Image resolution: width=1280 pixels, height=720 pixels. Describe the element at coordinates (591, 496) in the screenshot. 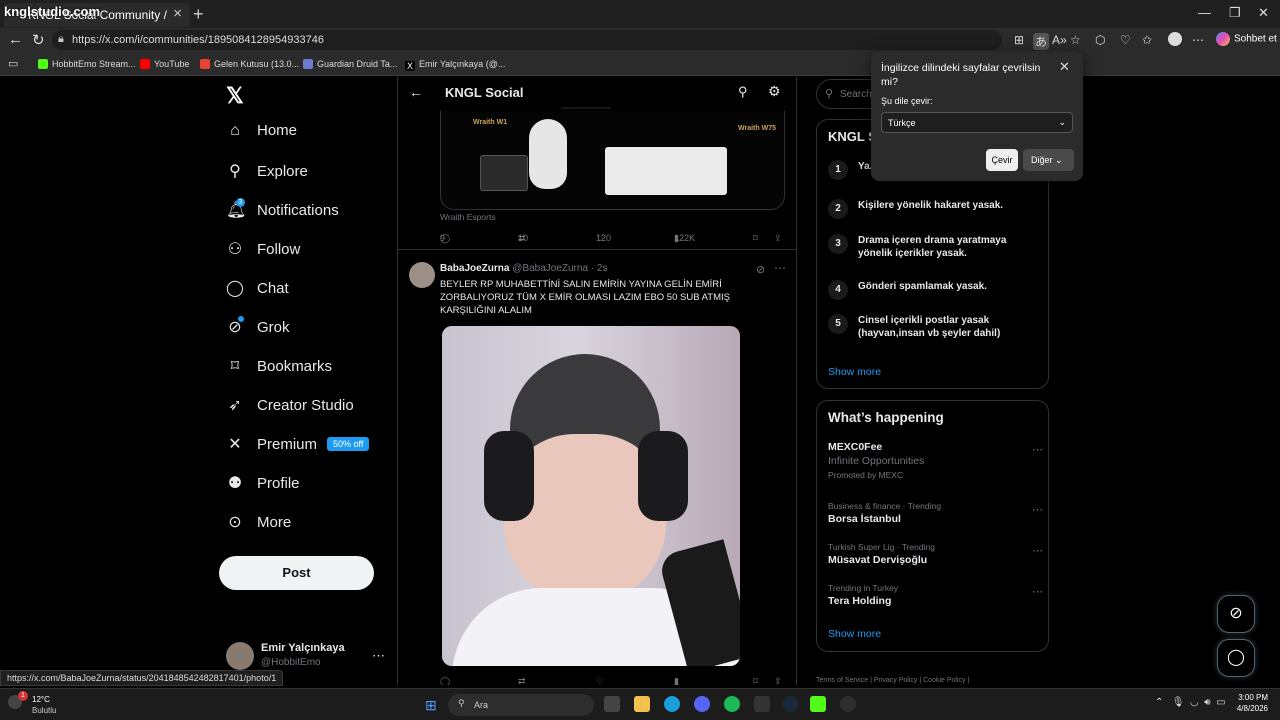

I see `tweet-photo` at that location.